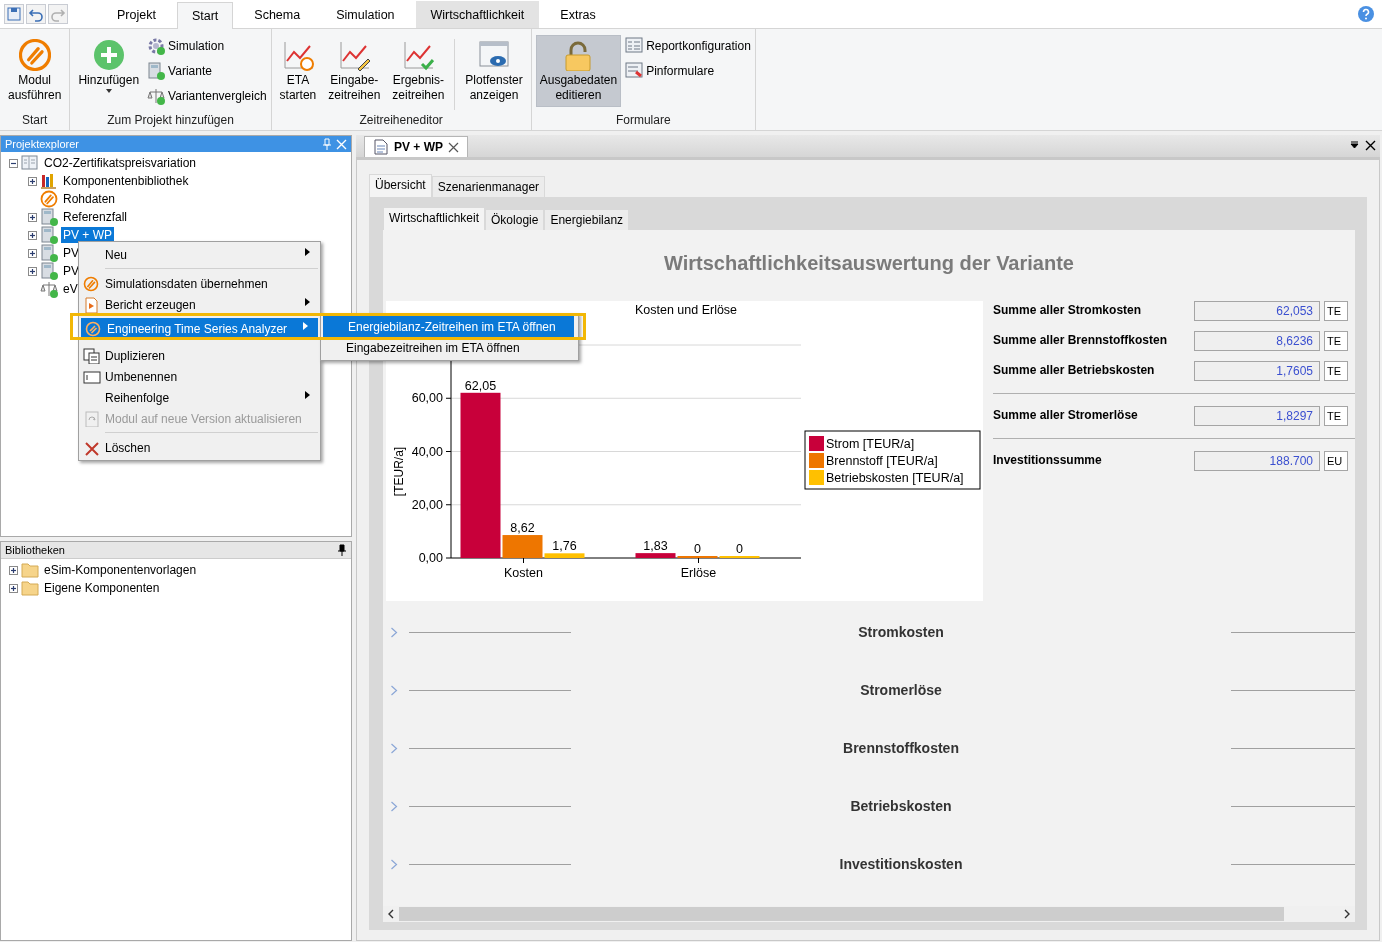 The image size is (1382, 942). Describe the element at coordinates (634, 71) in the screenshot. I see `form-icon` at that location.